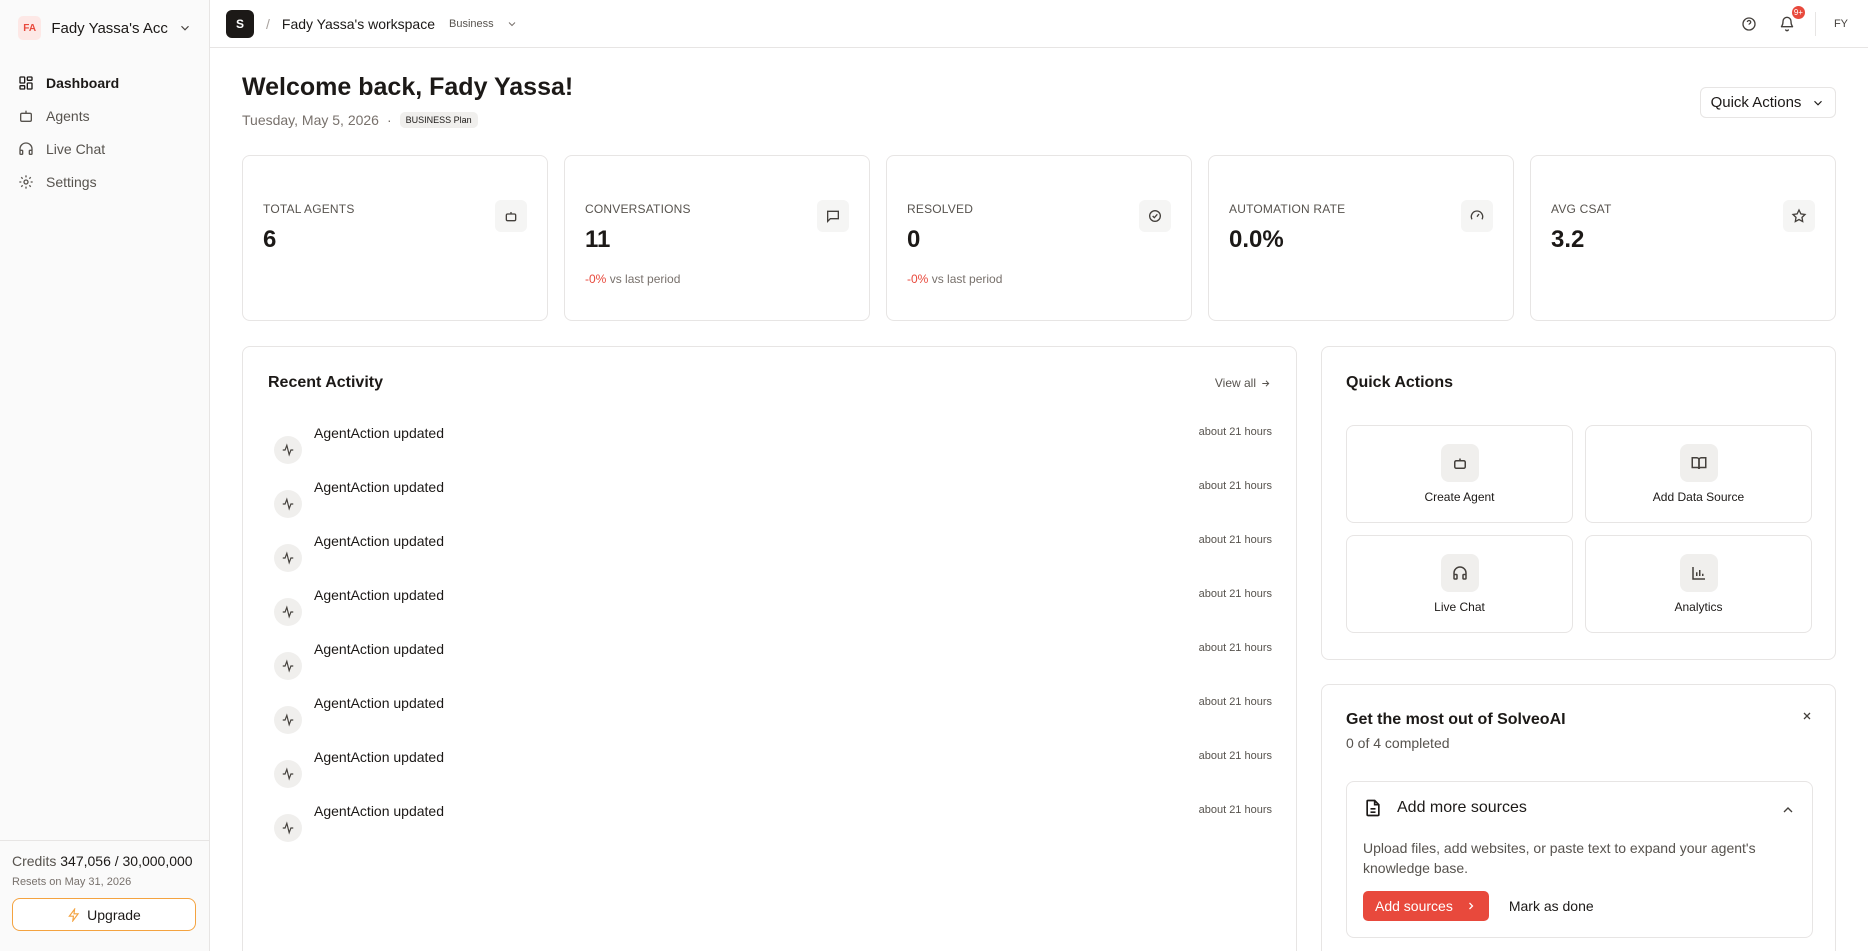 This screenshot has width=1868, height=951. What do you see at coordinates (1265, 383) in the screenshot?
I see `arrow-right-icon` at bounding box center [1265, 383].